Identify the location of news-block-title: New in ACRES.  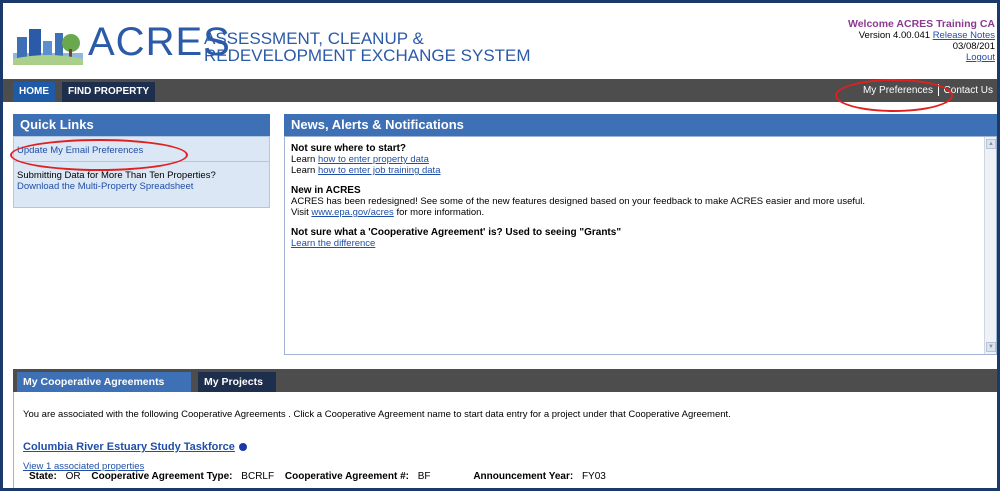
(326, 190).